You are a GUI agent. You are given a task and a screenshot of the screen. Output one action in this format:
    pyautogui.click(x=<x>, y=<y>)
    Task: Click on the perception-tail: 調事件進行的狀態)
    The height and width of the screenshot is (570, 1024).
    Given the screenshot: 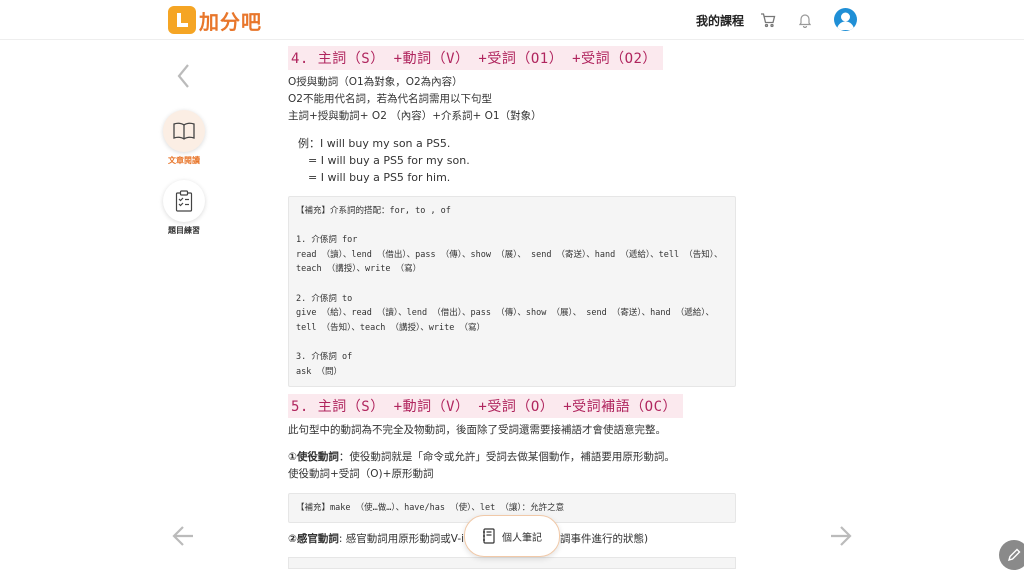 What is the action you would take?
    pyautogui.click(x=604, y=539)
    